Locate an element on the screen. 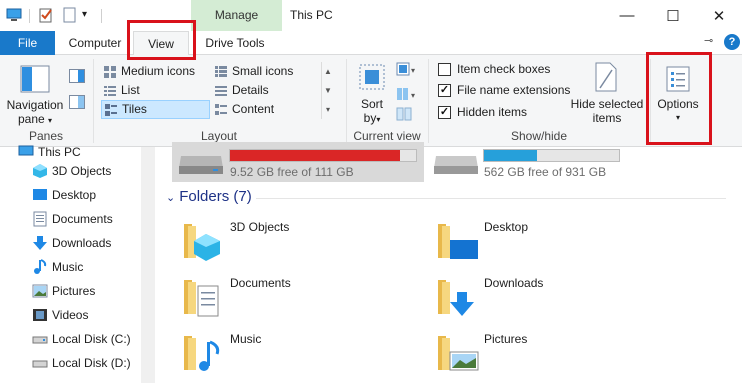 Image resolution: width=742 pixels, height=383 pixels. properties-icon is located at coordinates (46, 15).